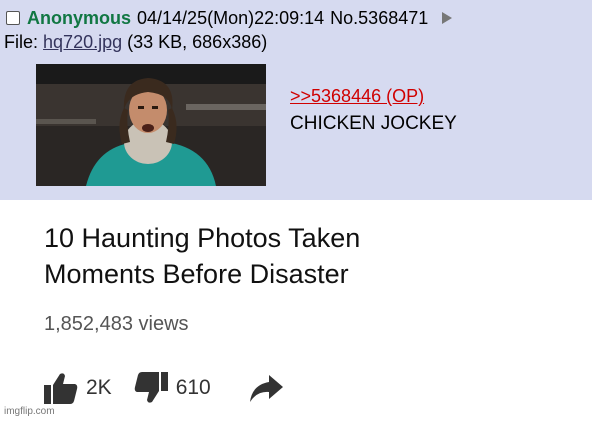 This screenshot has height=421, width=592. What do you see at coordinates (373, 123) in the screenshot?
I see `post-message: CHICKEN JOCKEY` at bounding box center [373, 123].